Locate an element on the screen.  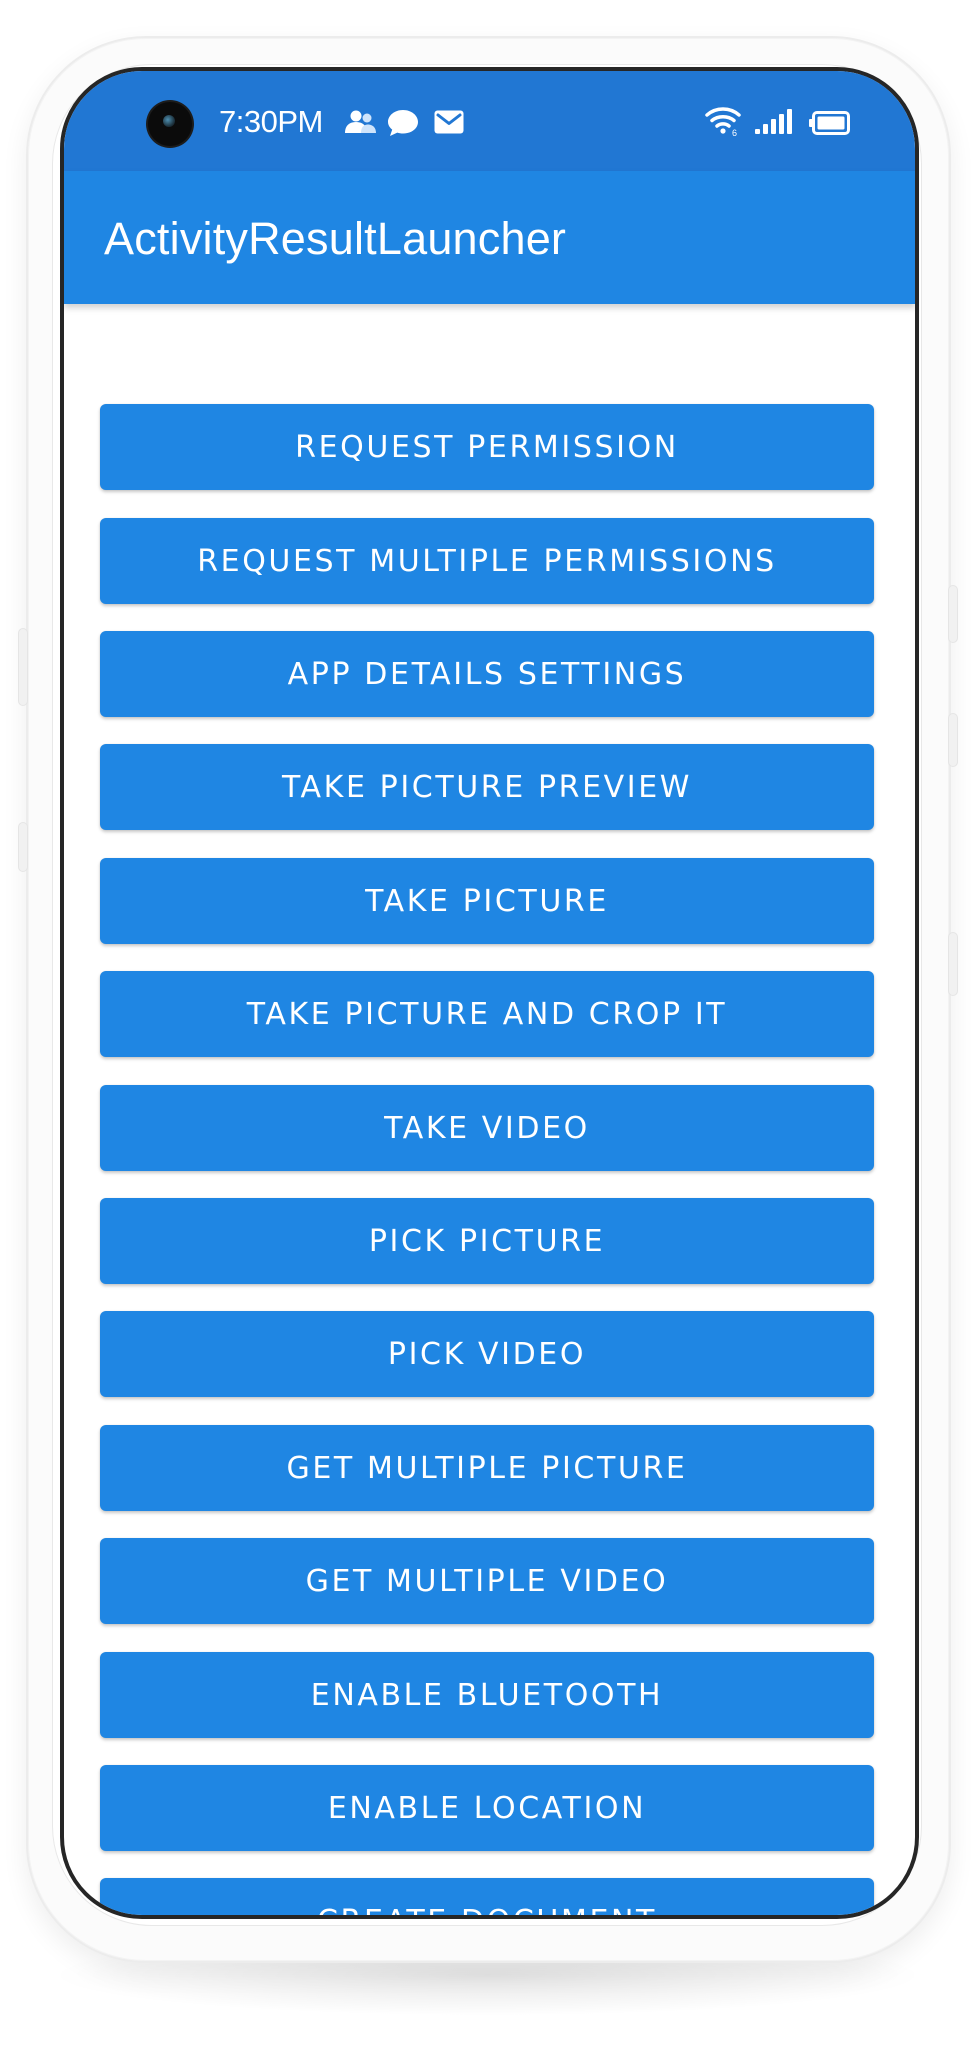
pick-video-button: PICK VIDEO is located at coordinates (487, 1354).